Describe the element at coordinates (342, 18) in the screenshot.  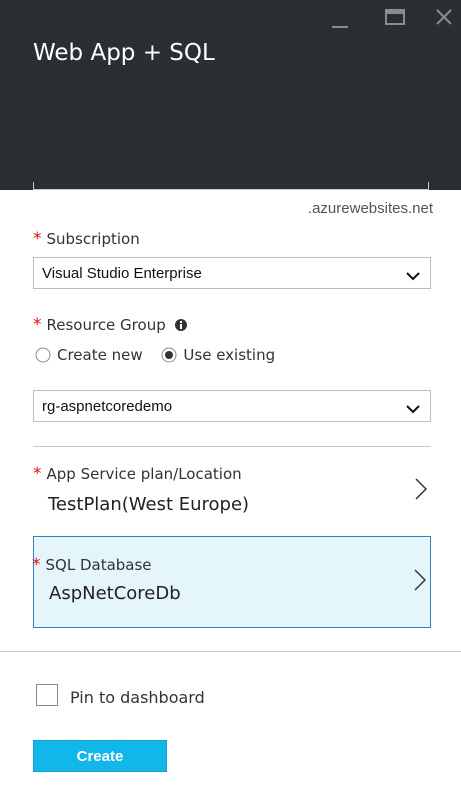
I see `minimize-icon` at that location.